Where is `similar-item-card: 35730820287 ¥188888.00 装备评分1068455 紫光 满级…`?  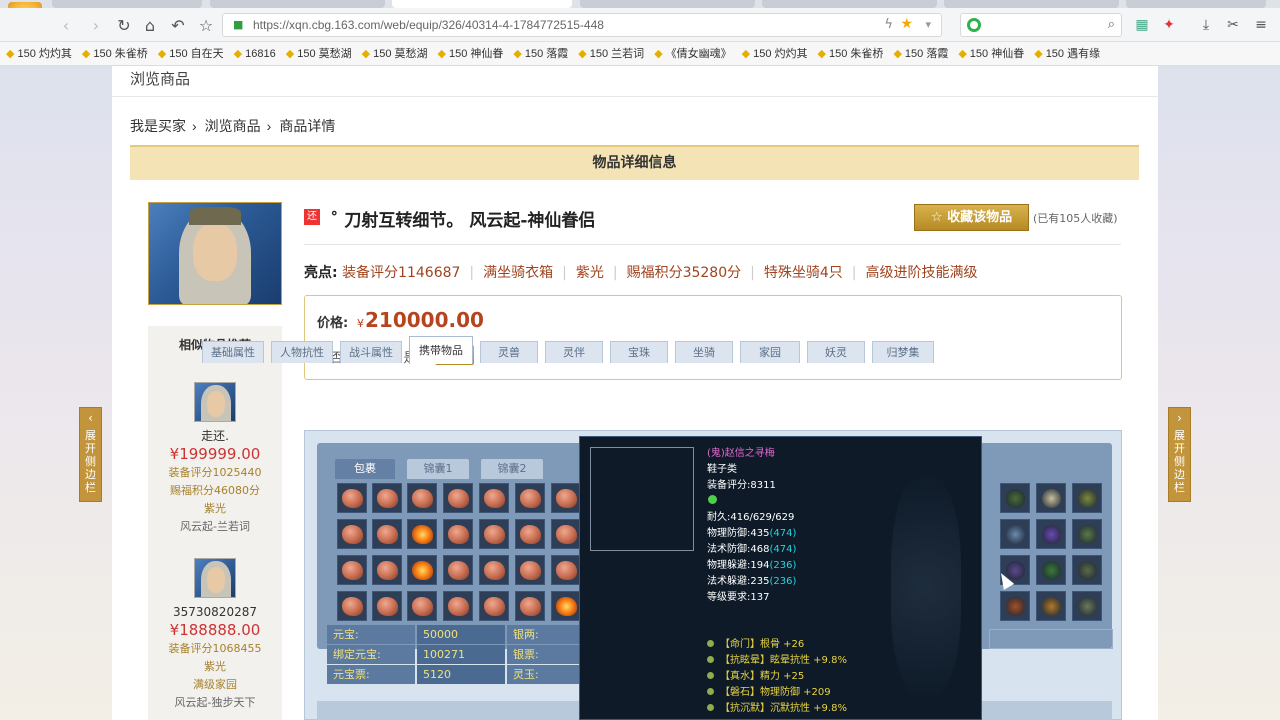
similar-item-card: 35730820287 ¥188888.00 装备评分1068455 紫光 满级… is located at coordinates (215, 635).